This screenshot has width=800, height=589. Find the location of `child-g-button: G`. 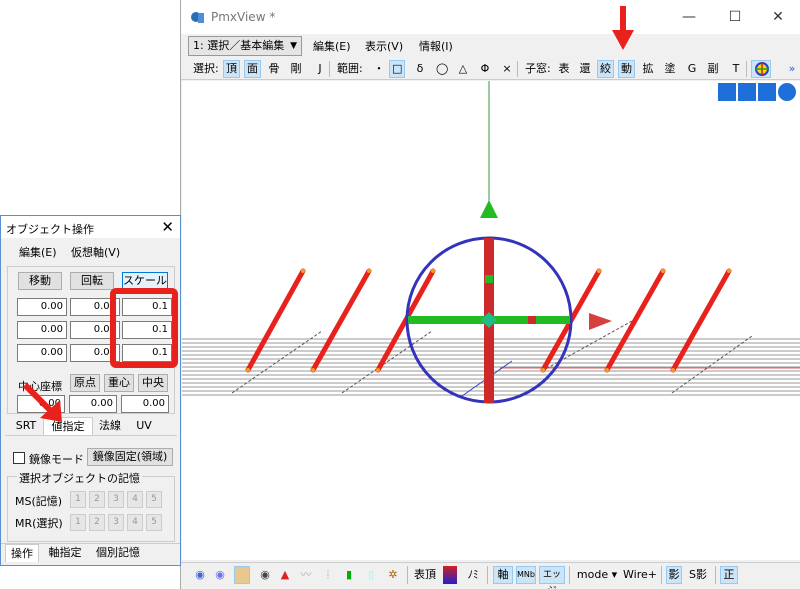

child-g-button: G is located at coordinates (692, 69).